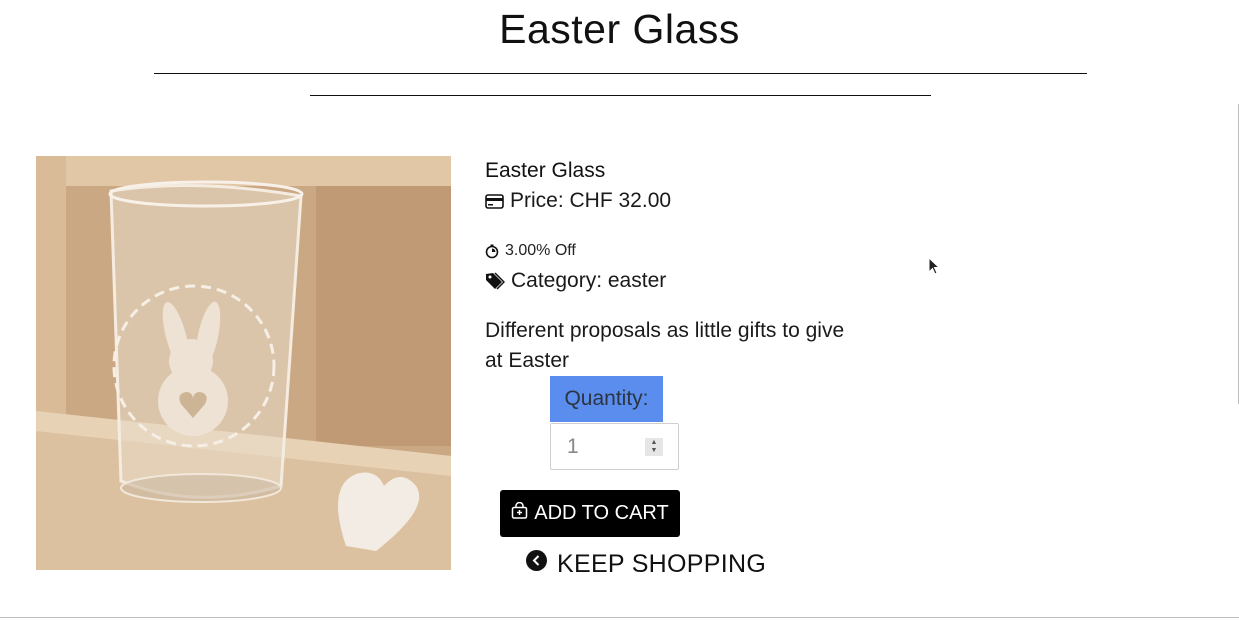 This screenshot has height=620, width=1239. I want to click on discount-text: 3.00% Off, so click(540, 250).